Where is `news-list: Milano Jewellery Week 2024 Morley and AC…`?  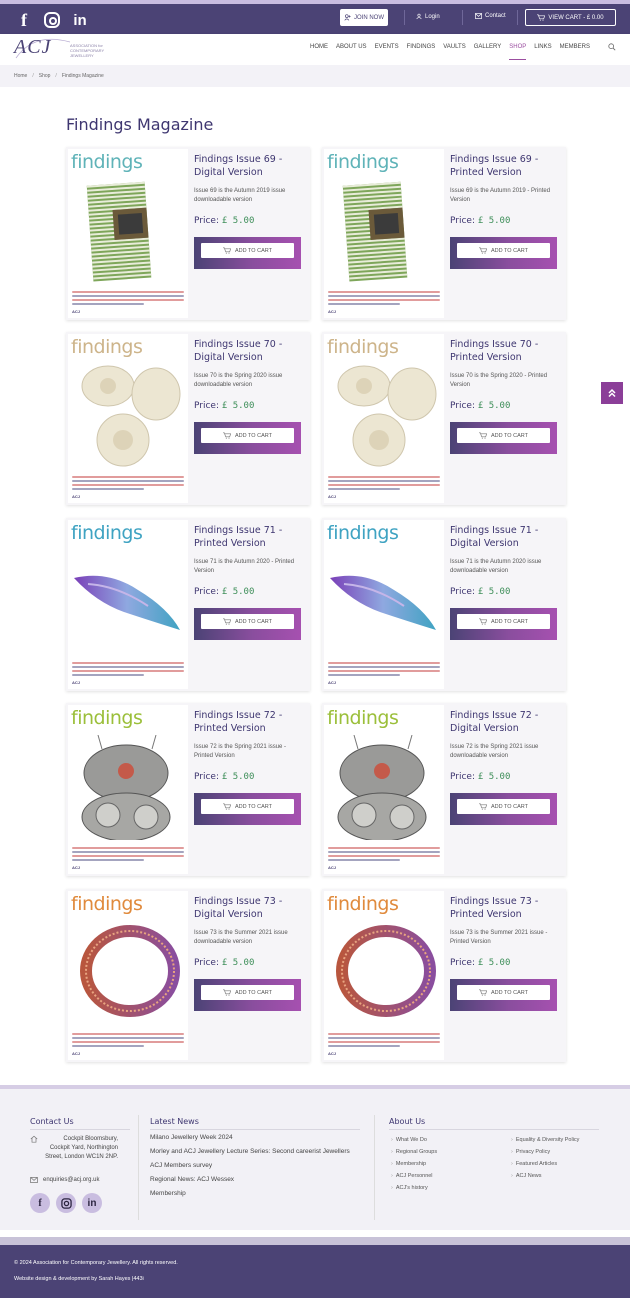
news-list: Milano Jewellery Week 2024 Morley and AC… is located at coordinates (250, 1168).